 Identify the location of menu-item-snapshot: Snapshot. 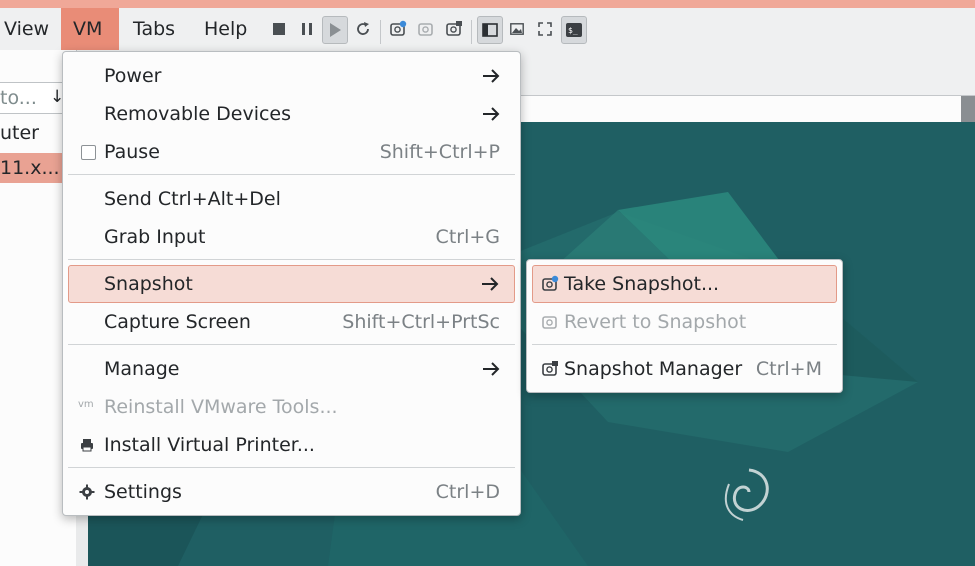
(291, 284).